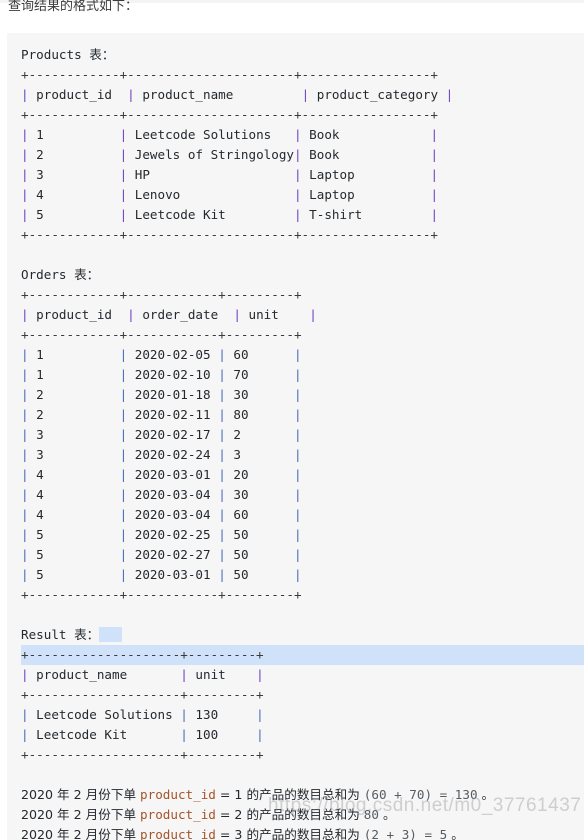 Image resolution: width=584 pixels, height=840 pixels. Describe the element at coordinates (289, 794) in the screenshot. I see `note-middle: = 1 的产品的数目总和为` at that location.